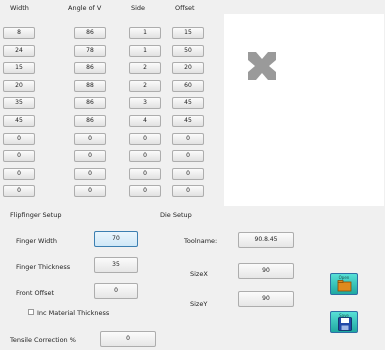 The height and width of the screenshot is (350, 385). I want to click on inc-material-label: Inc Material Thickness, so click(73, 313).